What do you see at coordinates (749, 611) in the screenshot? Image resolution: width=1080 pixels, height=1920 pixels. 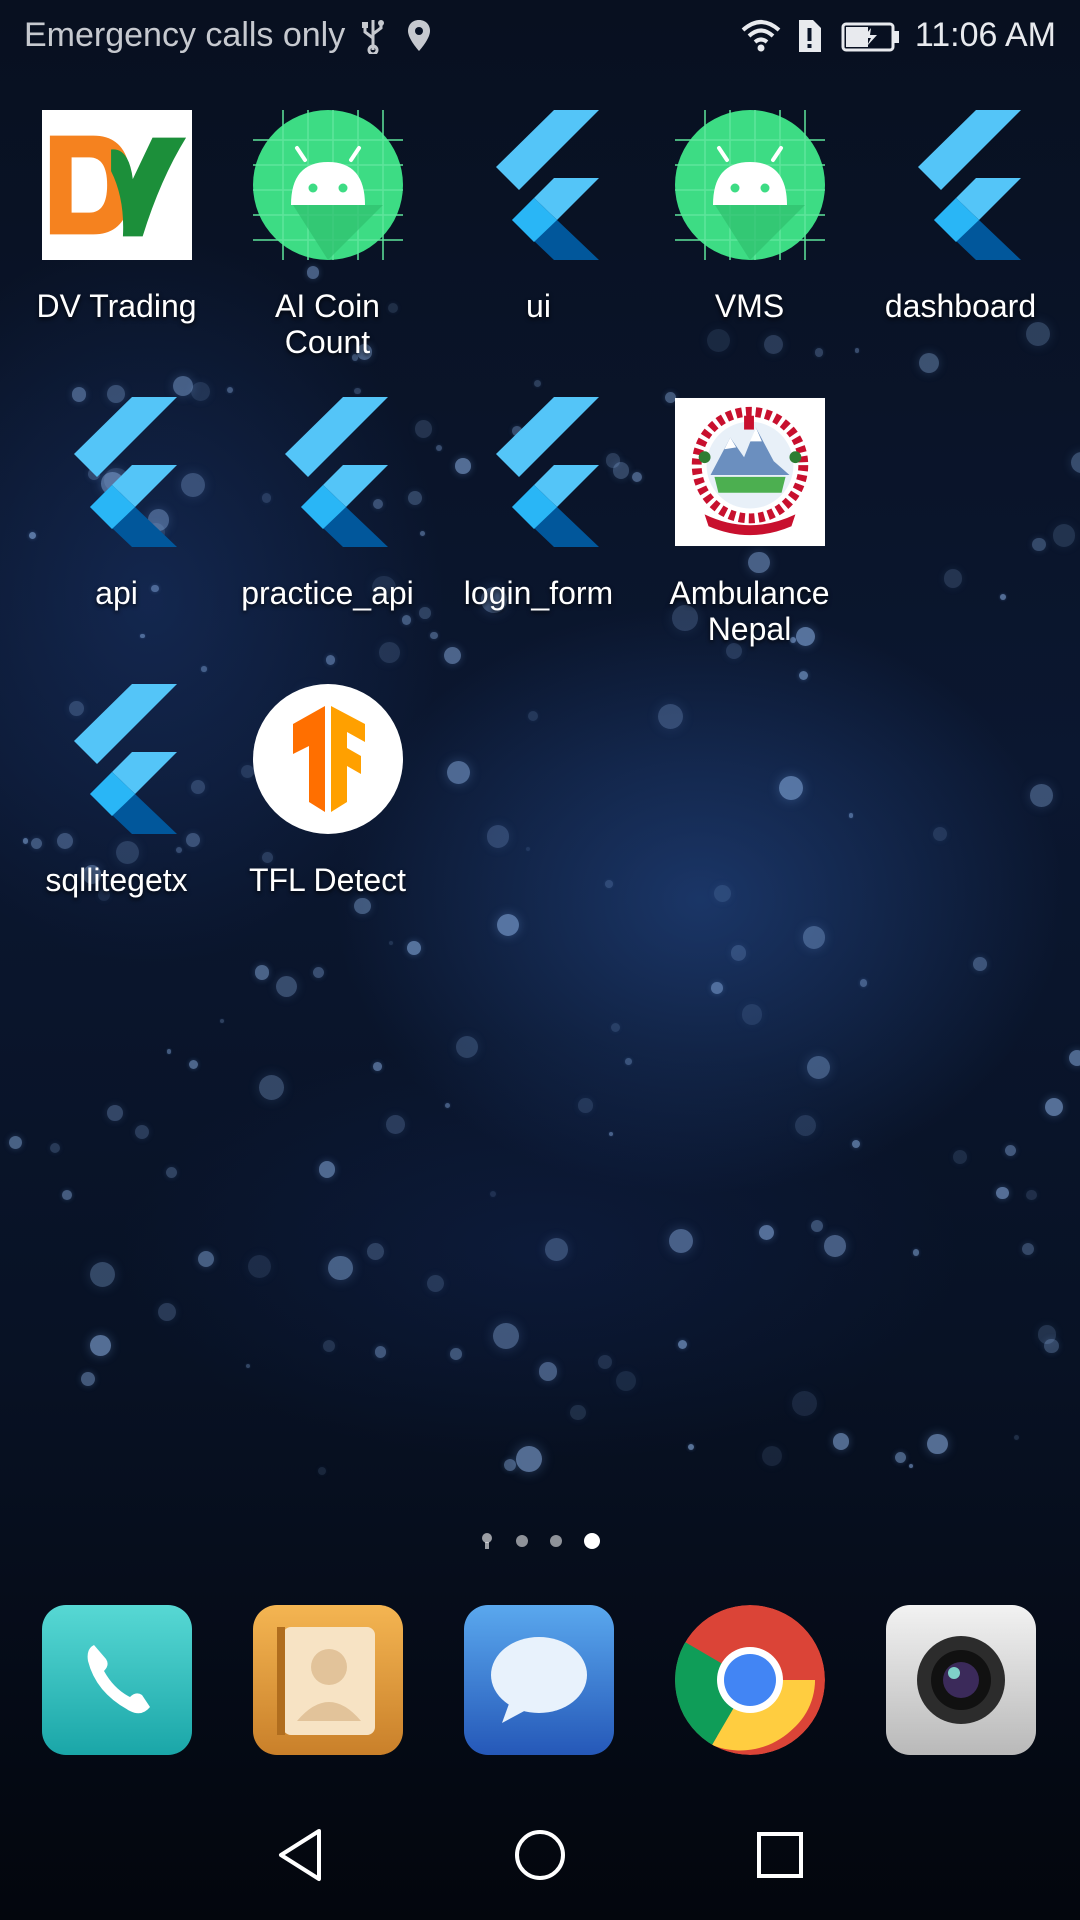 I see `app-label: Ambulance Nepal` at bounding box center [749, 611].